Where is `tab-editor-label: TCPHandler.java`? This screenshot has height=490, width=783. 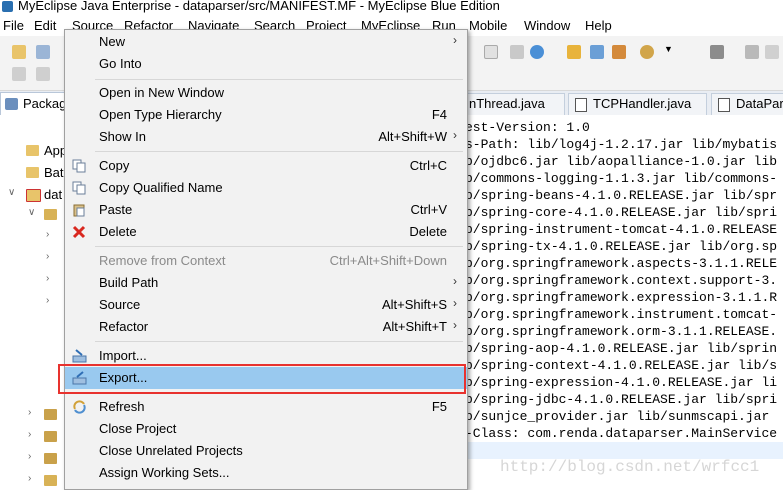
tab-editor-label: TCPHandler.java is located at coordinates (642, 103).